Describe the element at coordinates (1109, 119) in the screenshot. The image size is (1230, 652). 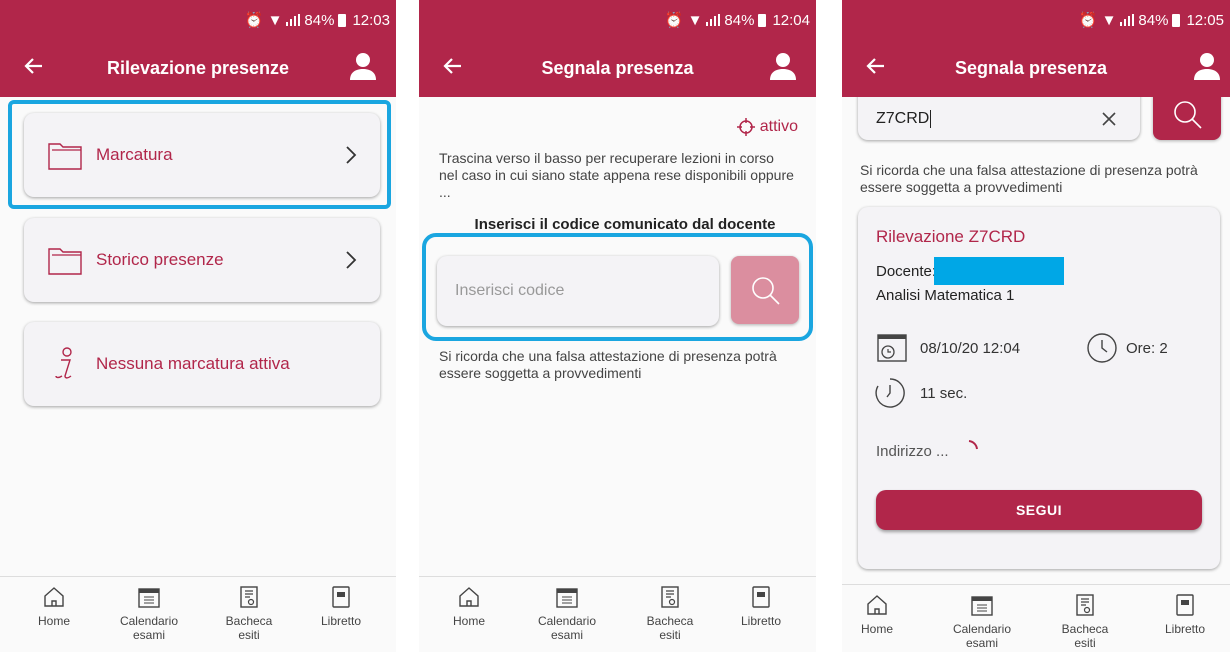
I see `clear-icon` at that location.